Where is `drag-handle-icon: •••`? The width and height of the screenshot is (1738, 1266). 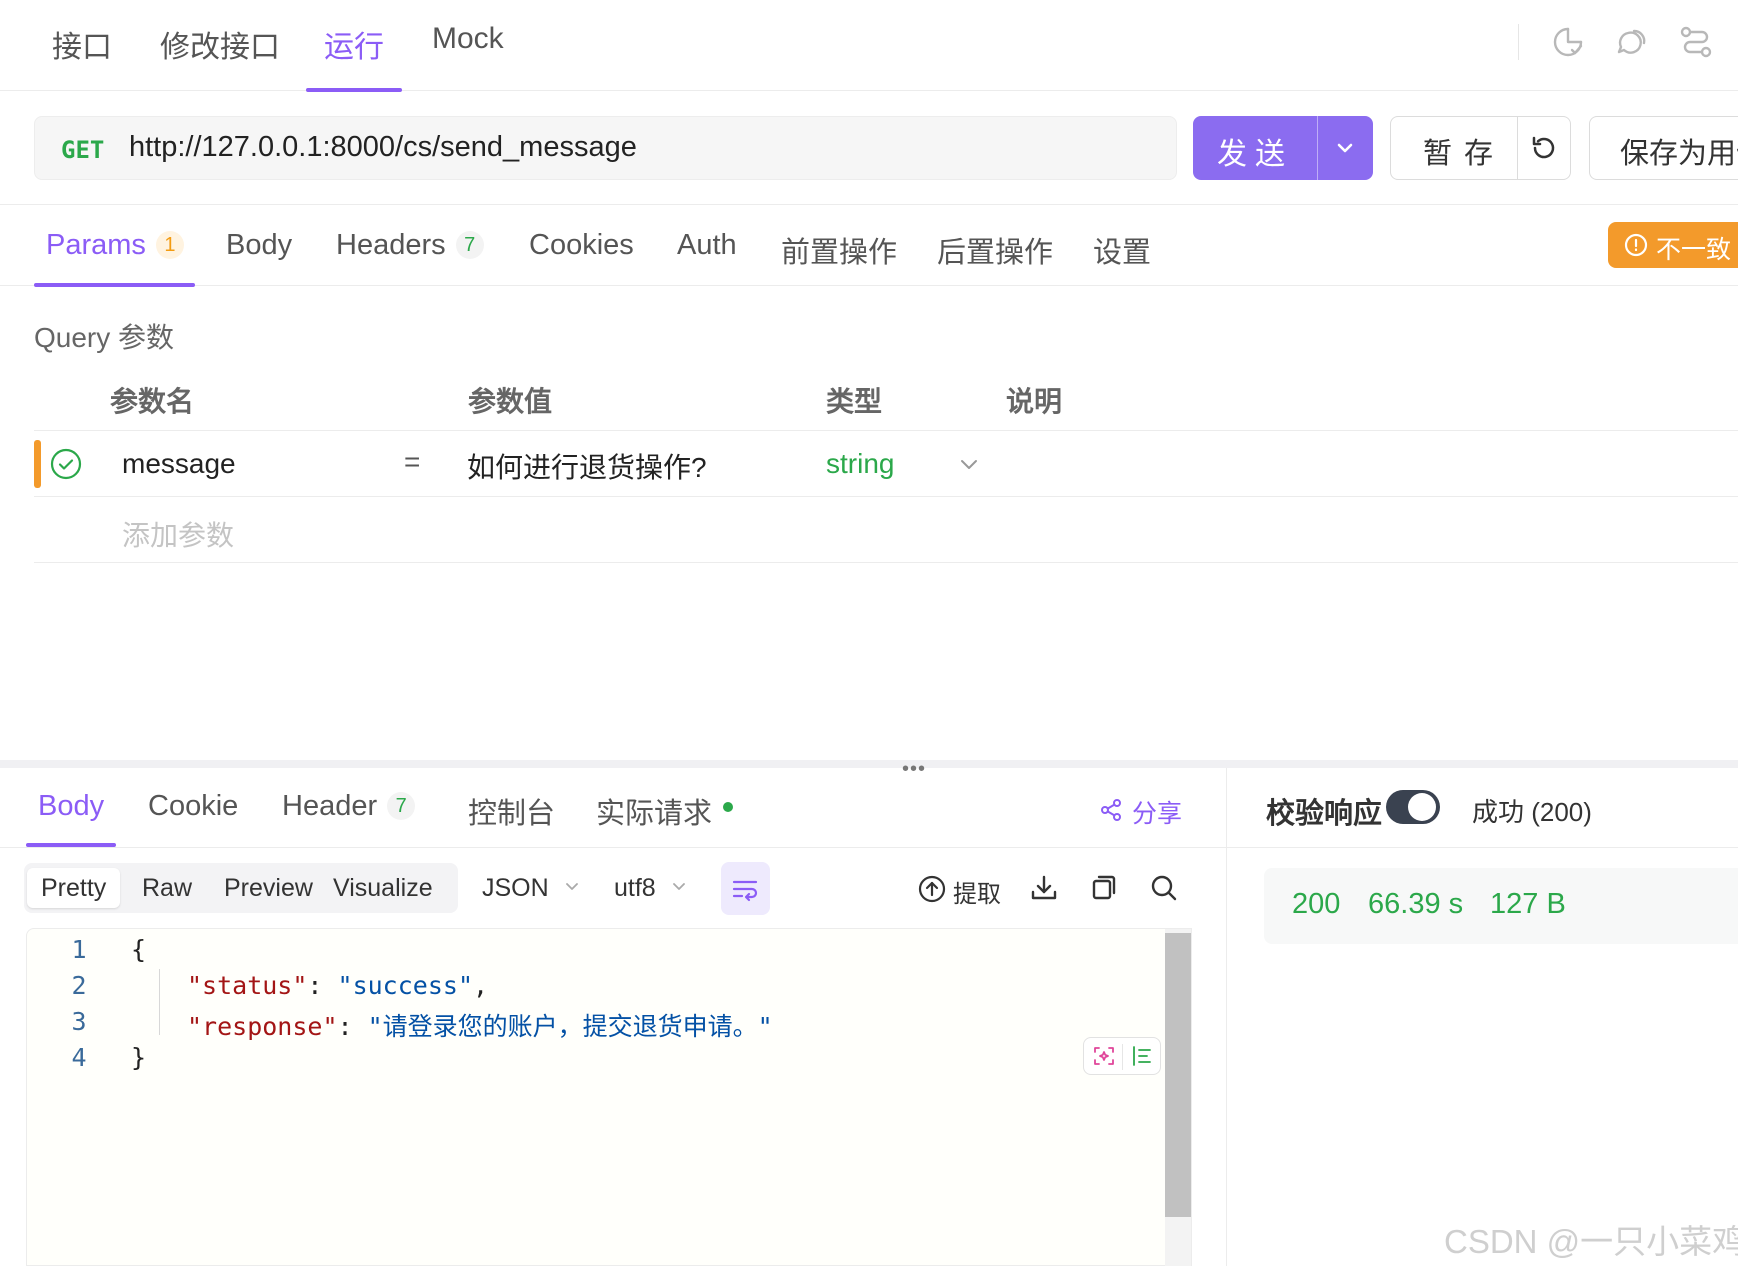
drag-handle-icon: ••• is located at coordinates (914, 769).